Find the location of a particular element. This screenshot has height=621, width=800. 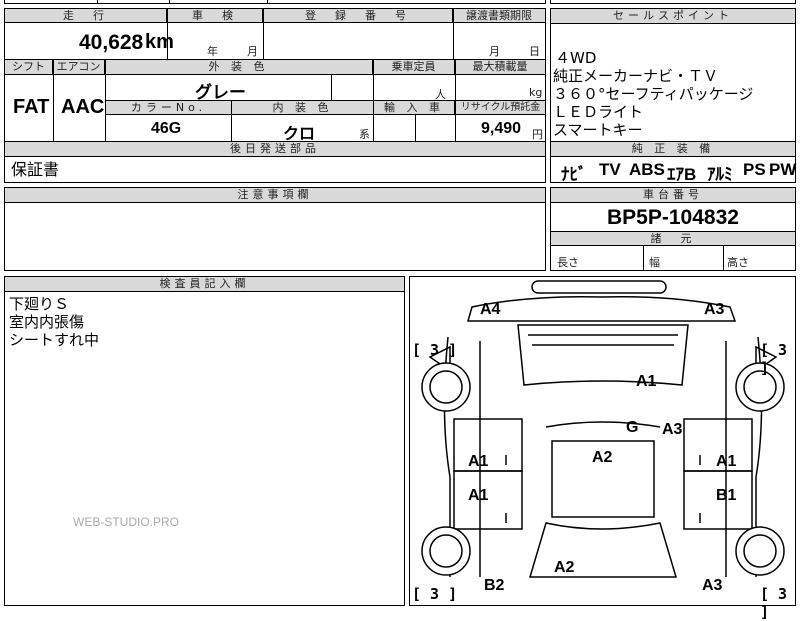

later-parts-box: 後日発送部品 保証書 is located at coordinates (275, 162).